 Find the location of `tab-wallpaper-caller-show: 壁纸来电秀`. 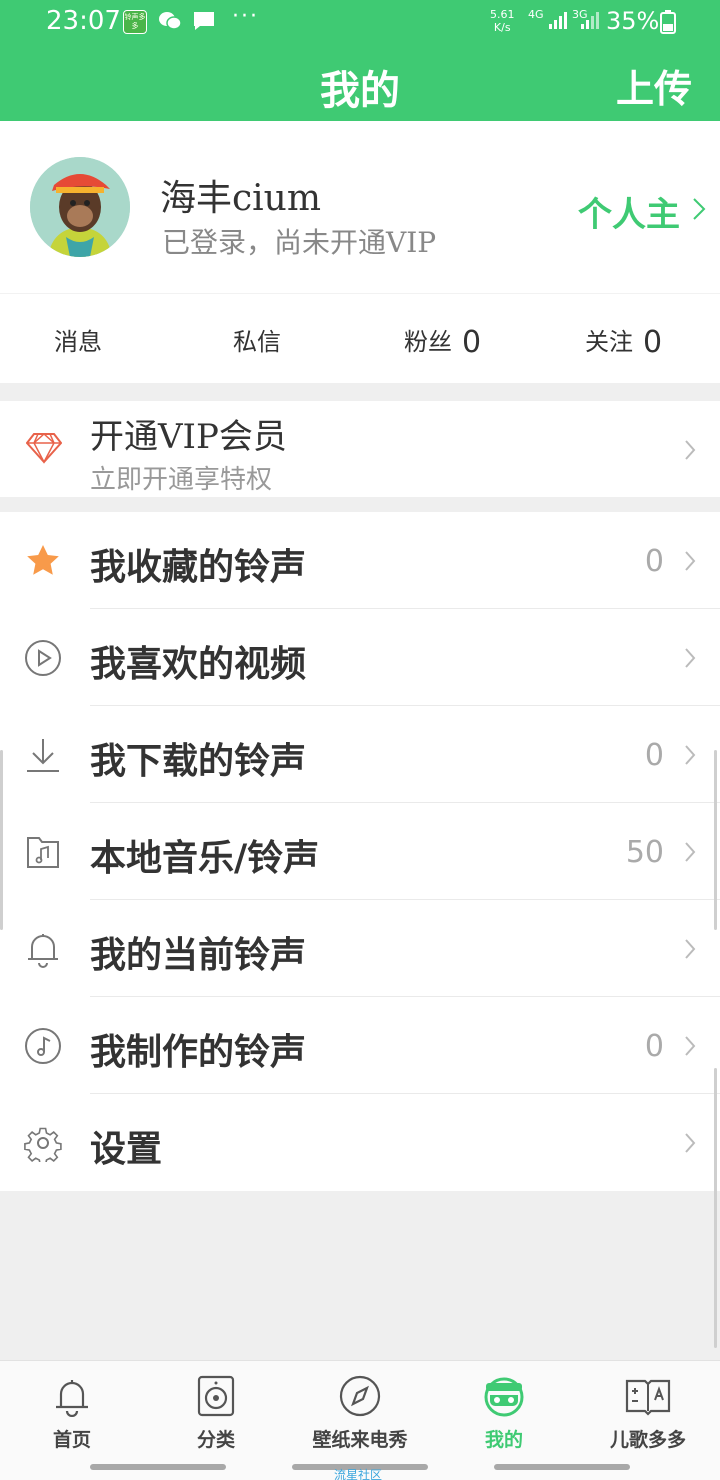

tab-wallpaper-caller-show: 壁纸来电秀 is located at coordinates (360, 1408).